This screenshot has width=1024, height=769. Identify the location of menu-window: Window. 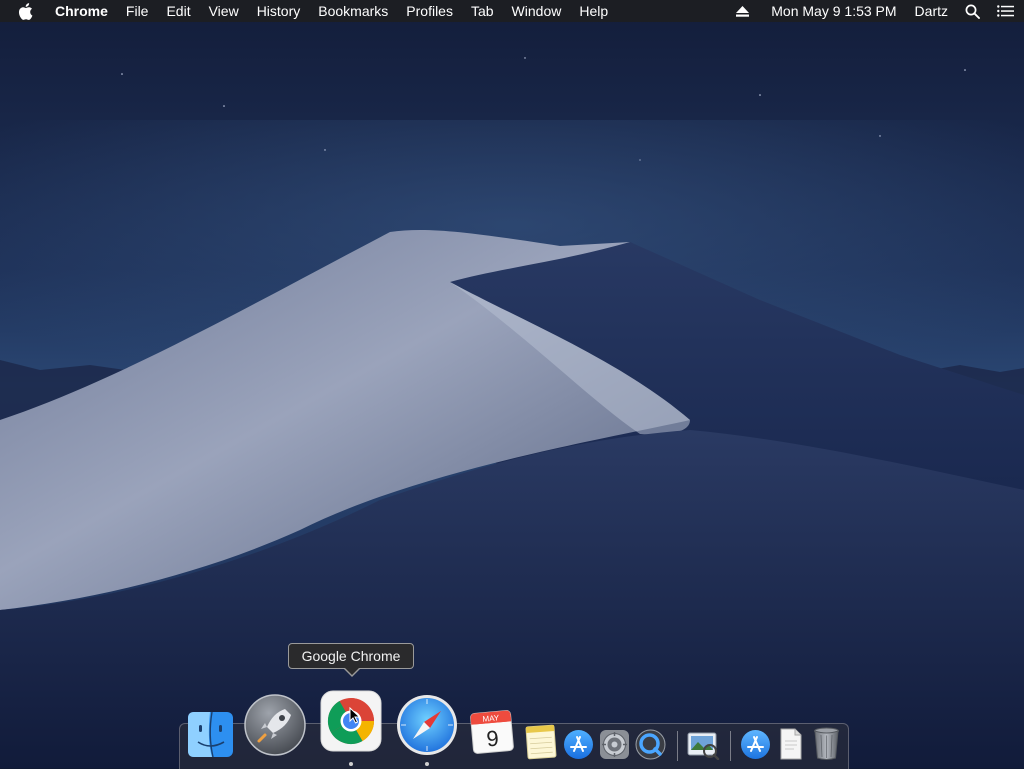
(537, 11).